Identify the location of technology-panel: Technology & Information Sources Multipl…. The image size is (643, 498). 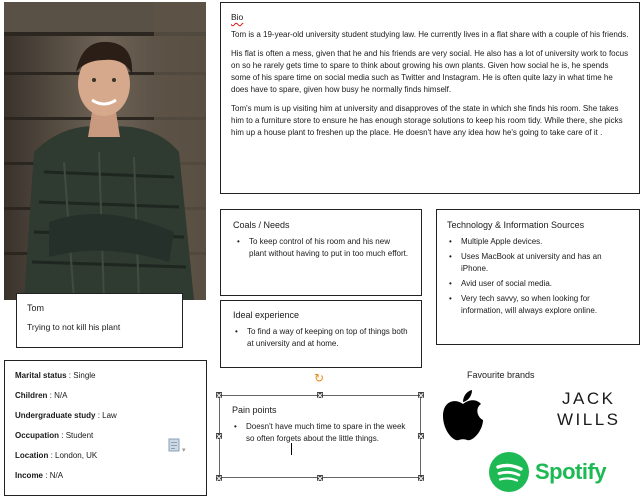
(538, 277).